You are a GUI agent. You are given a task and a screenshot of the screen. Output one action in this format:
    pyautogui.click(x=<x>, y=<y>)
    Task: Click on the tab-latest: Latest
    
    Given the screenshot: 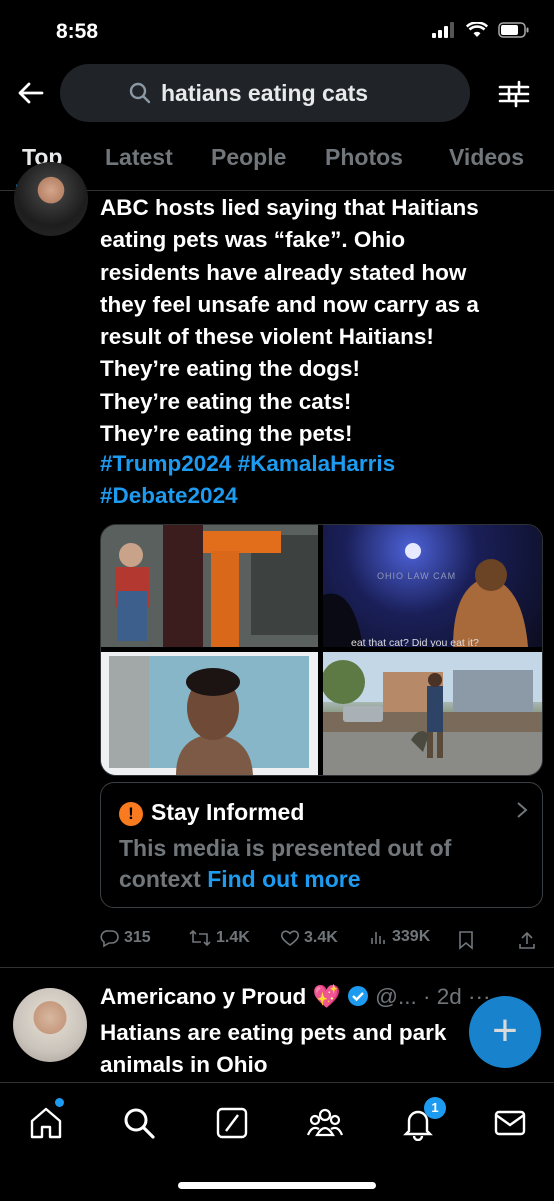 What is the action you would take?
    pyautogui.click(x=139, y=157)
    